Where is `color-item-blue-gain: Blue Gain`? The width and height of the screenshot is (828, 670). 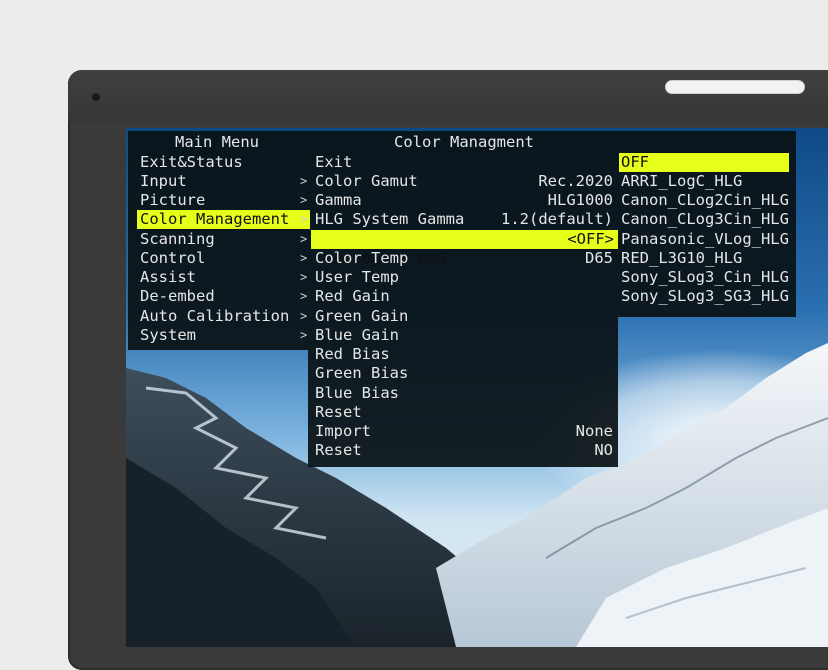
color-item-blue-gain: Blue Gain is located at coordinates (357, 335).